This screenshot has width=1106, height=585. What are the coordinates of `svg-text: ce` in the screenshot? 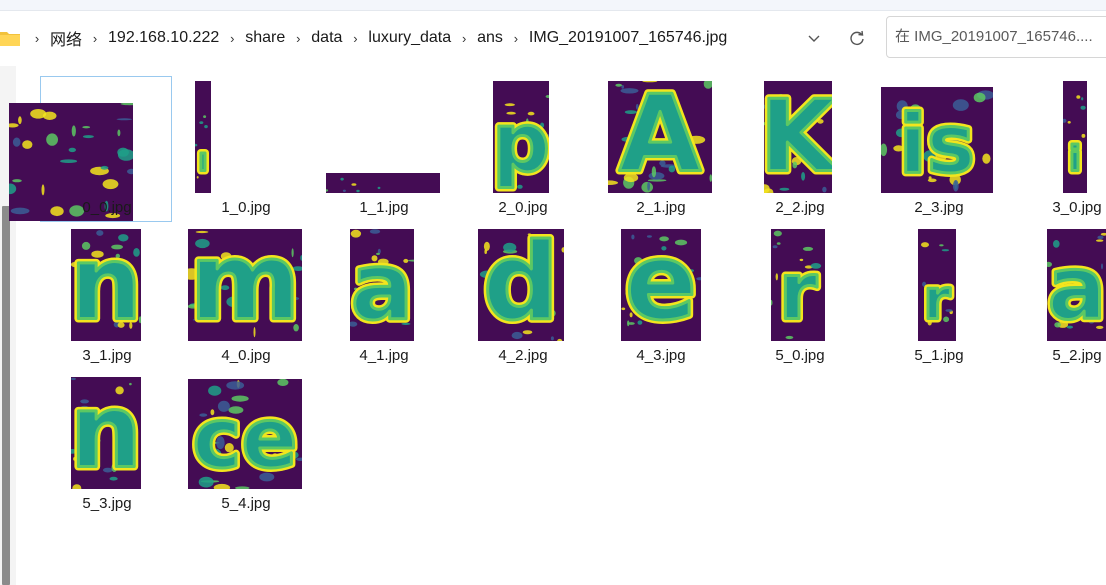 It's located at (245, 439).